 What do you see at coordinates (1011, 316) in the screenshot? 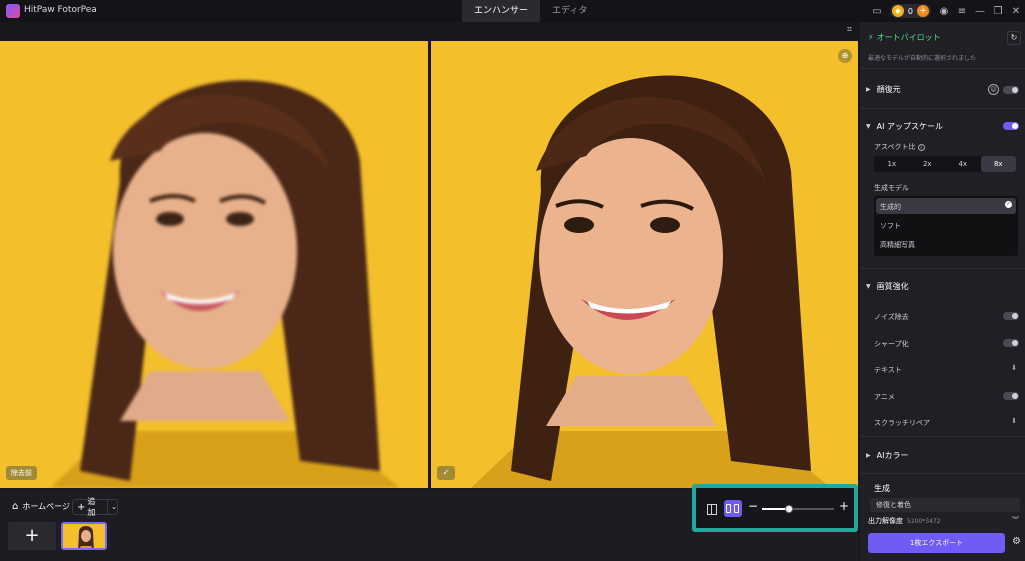
I see `denoise-toggle` at bounding box center [1011, 316].